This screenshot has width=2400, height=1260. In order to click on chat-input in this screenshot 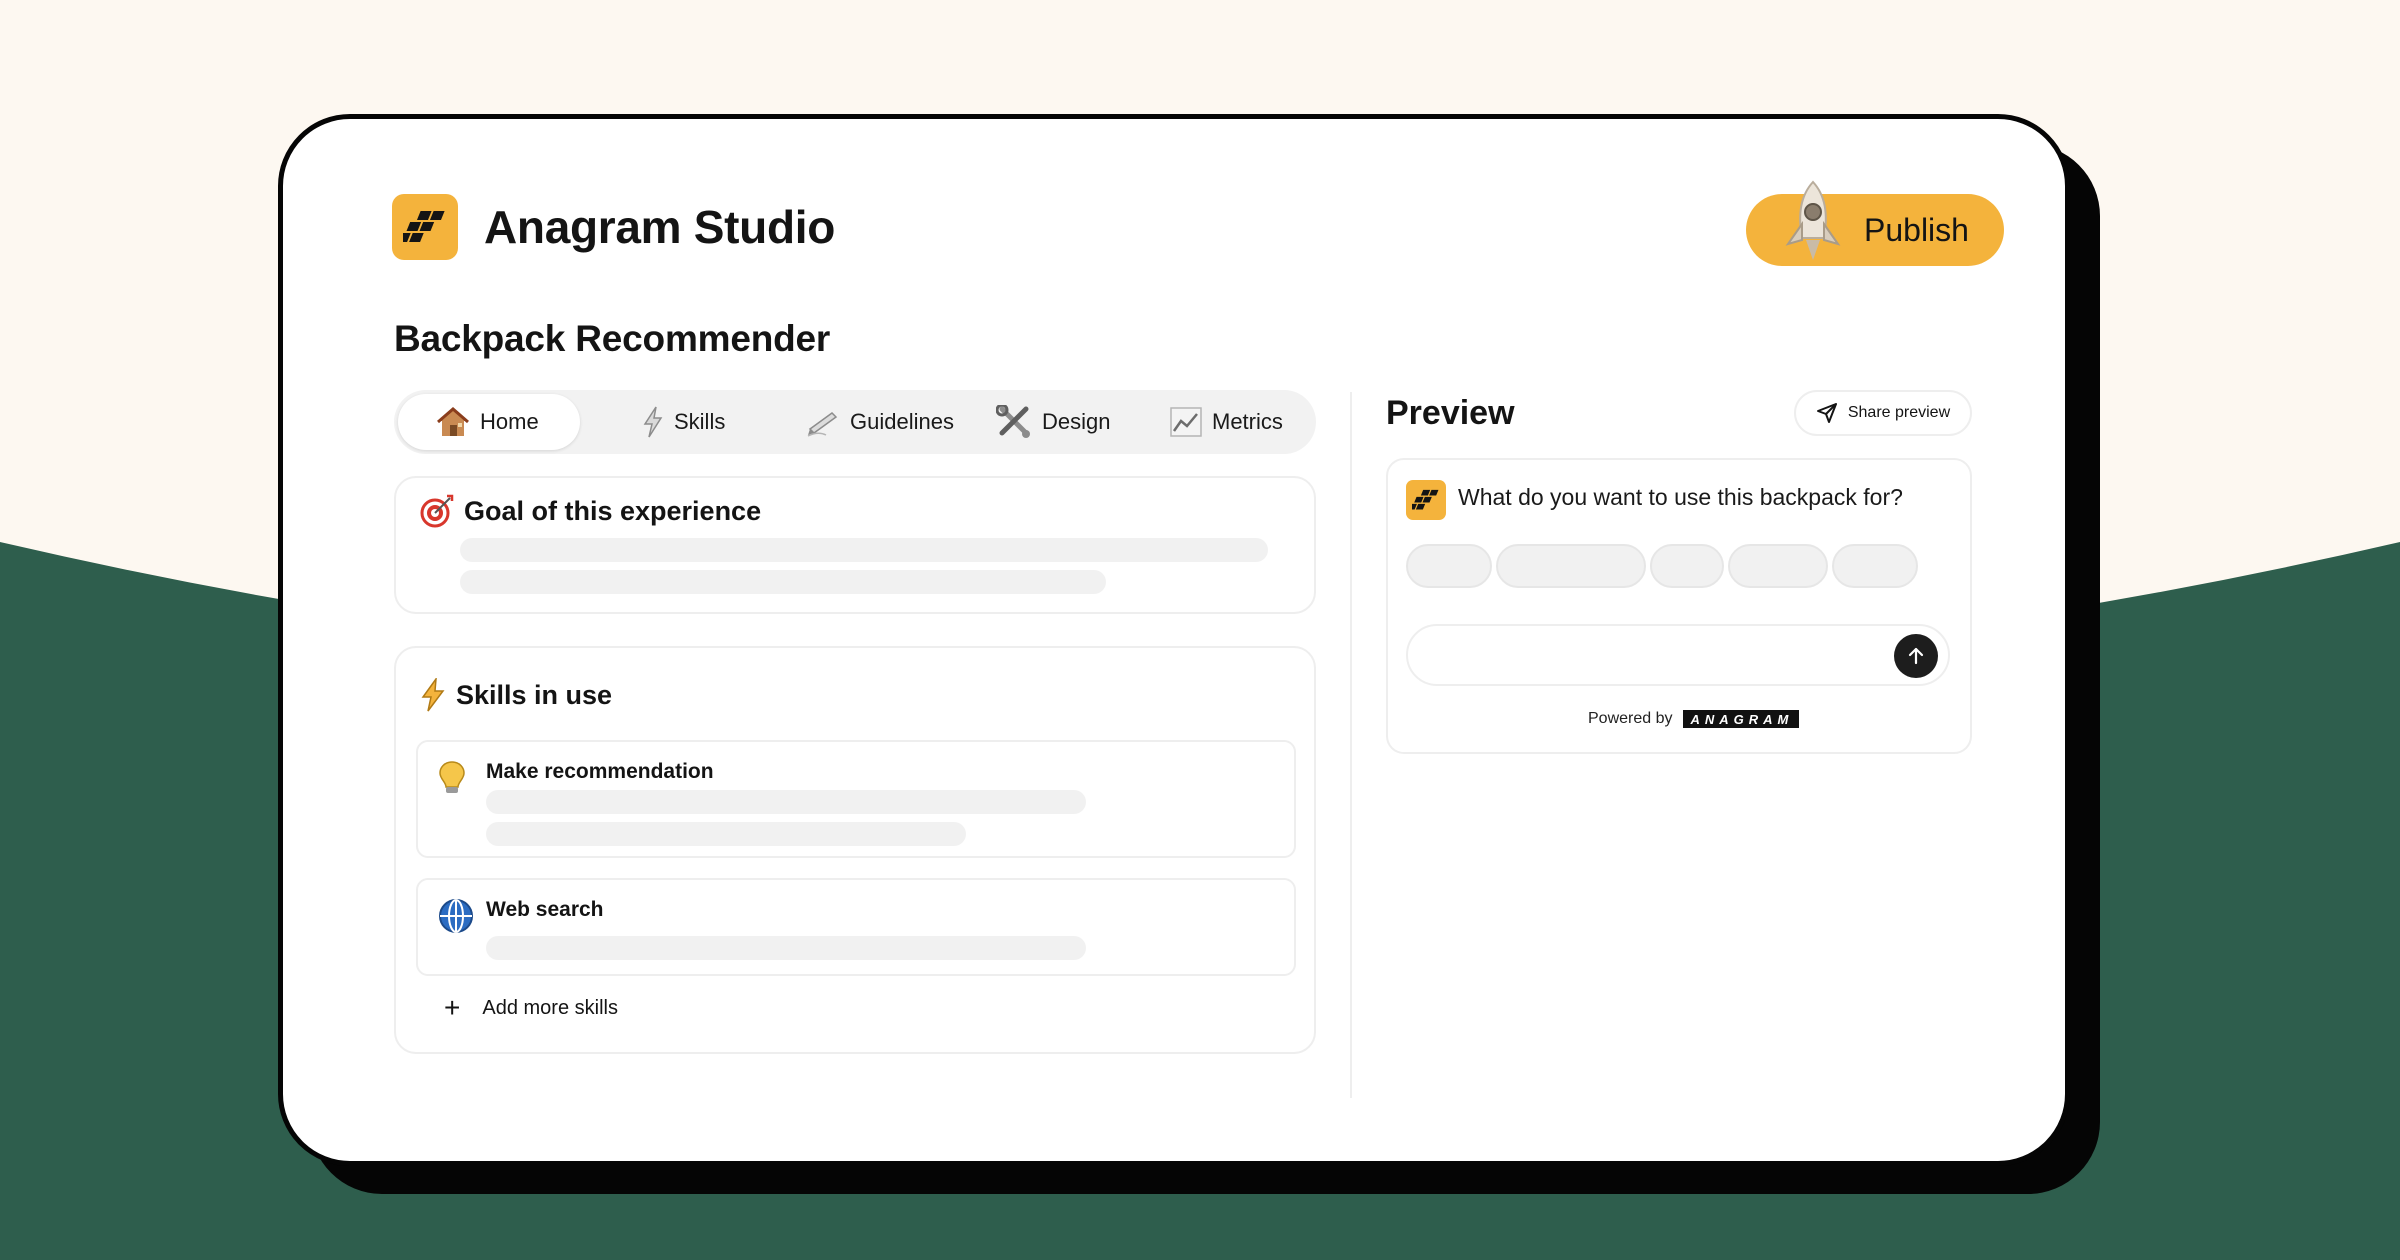, I will do `click(1678, 655)`.